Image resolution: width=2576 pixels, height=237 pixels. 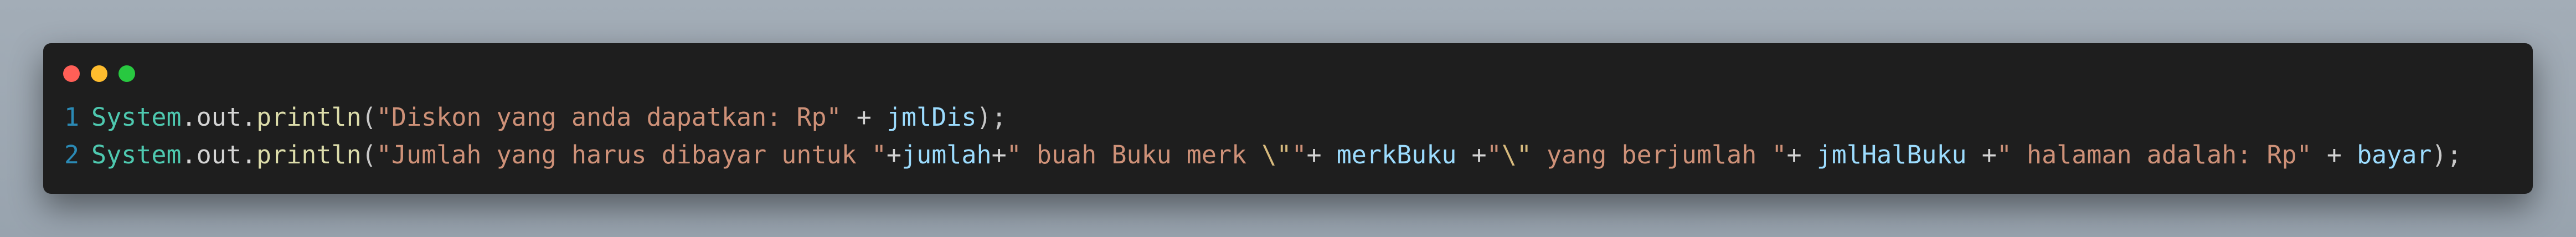 I want to click on code-token-var: merkBuku, so click(x=1396, y=154).